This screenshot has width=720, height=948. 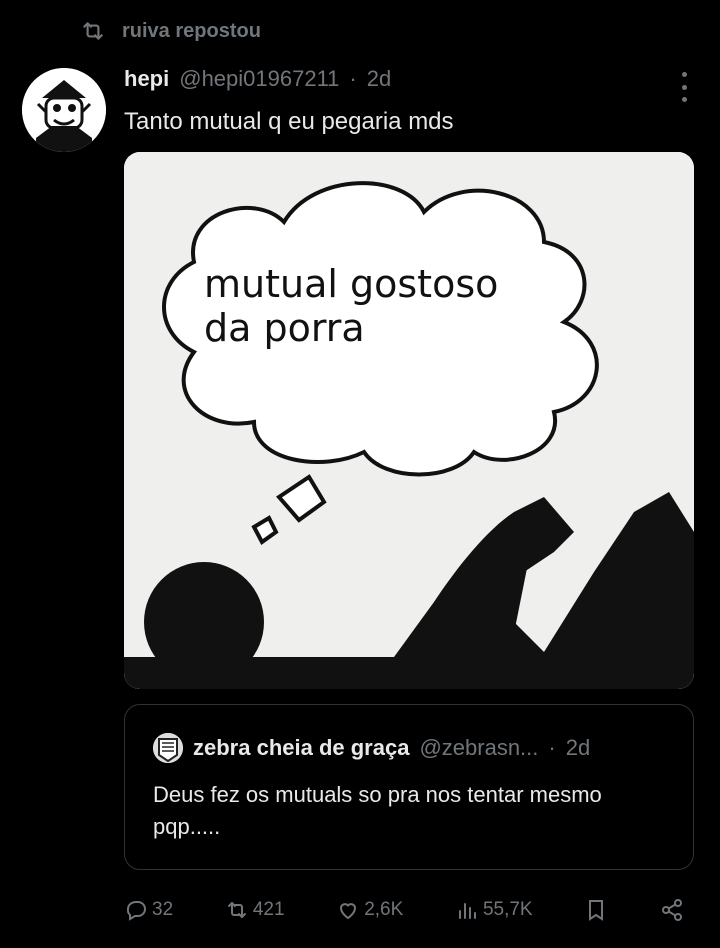 What do you see at coordinates (268, 909) in the screenshot?
I see `repost-count: 421` at bounding box center [268, 909].